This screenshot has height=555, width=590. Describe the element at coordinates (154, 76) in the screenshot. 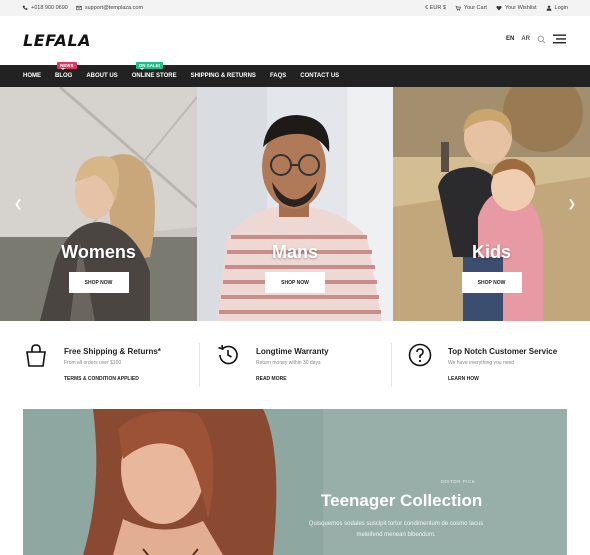

I see `nav-item-label: ONLINE STORE` at that location.